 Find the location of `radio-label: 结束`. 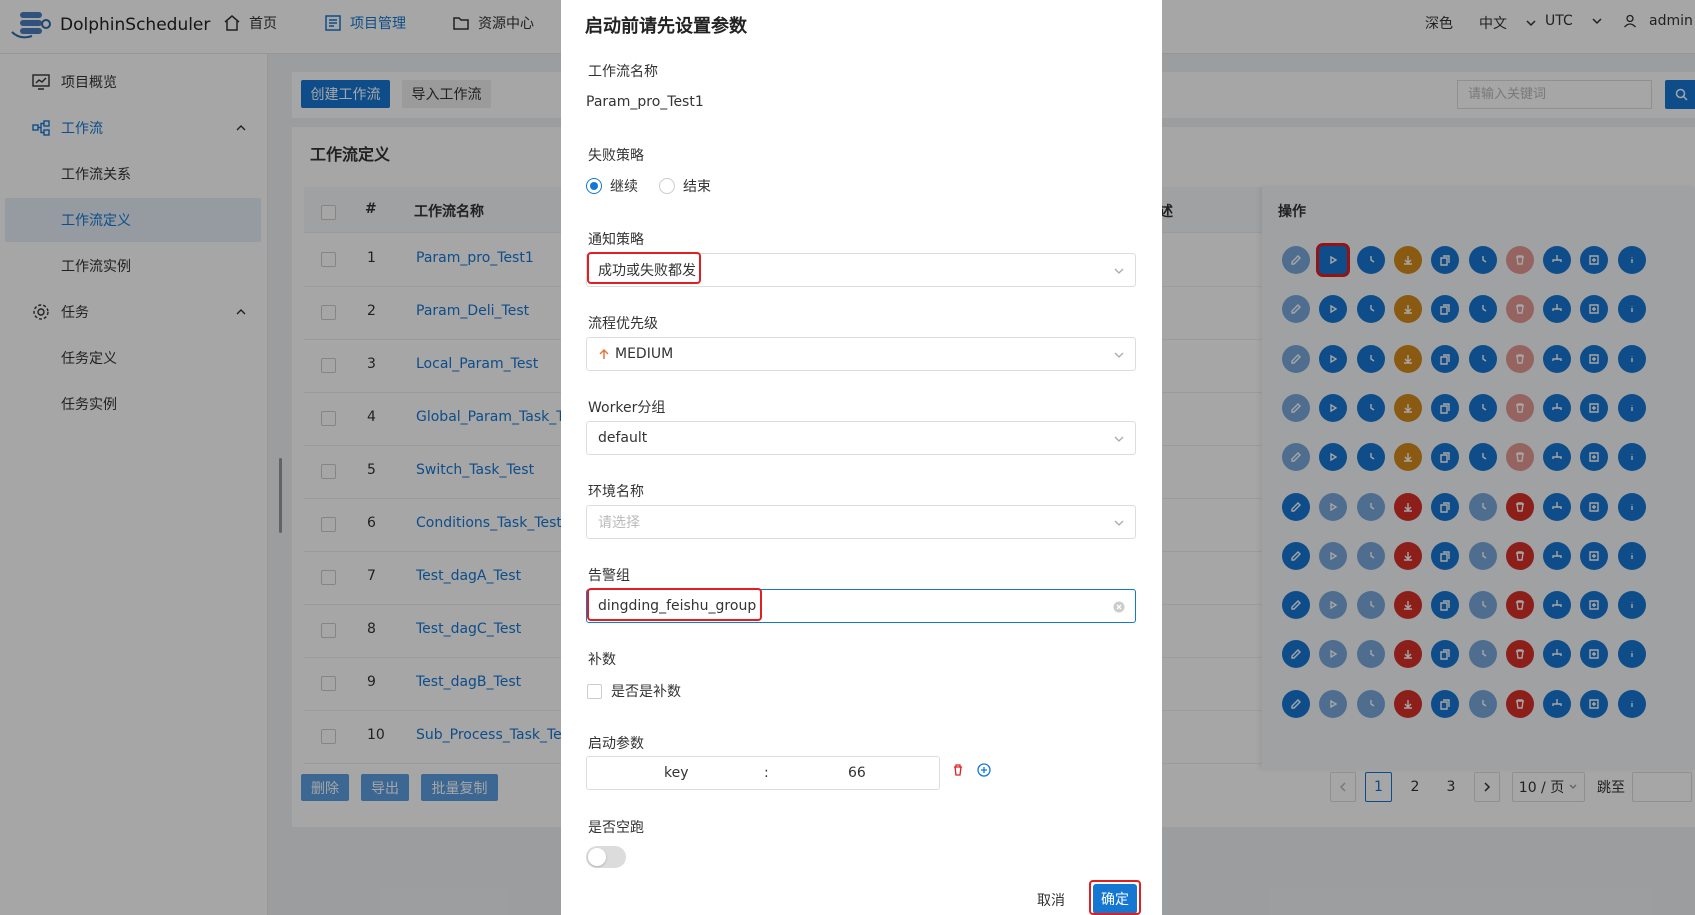

radio-label: 结束 is located at coordinates (697, 187).